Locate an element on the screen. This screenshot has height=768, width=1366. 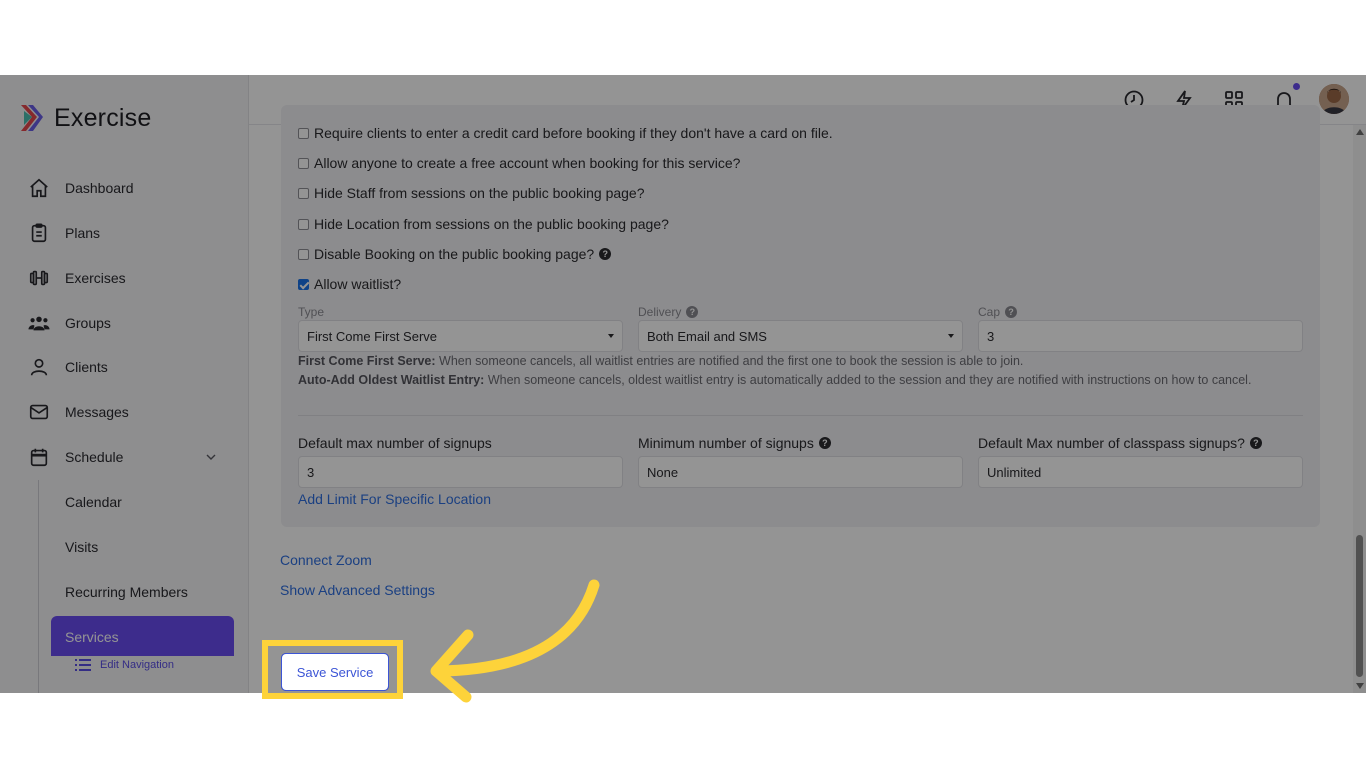
edit-navigation-button: Edit Navigation is located at coordinates (124, 665).